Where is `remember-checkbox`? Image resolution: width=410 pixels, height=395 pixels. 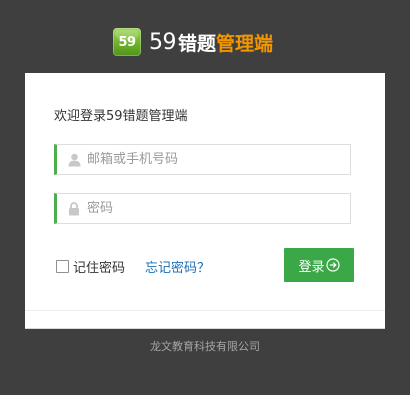 remember-checkbox is located at coordinates (62, 266).